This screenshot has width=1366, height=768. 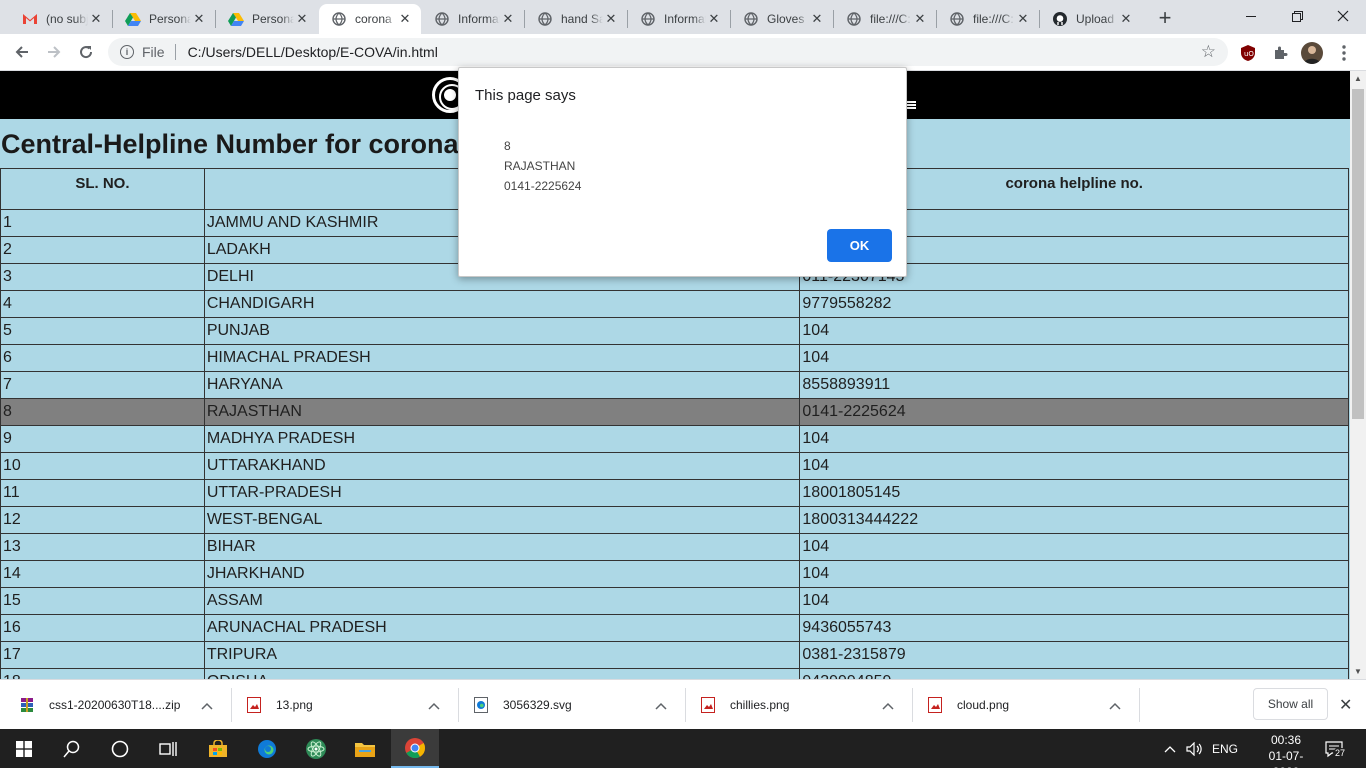 I want to click on profile-avatar, so click(x=1312, y=53).